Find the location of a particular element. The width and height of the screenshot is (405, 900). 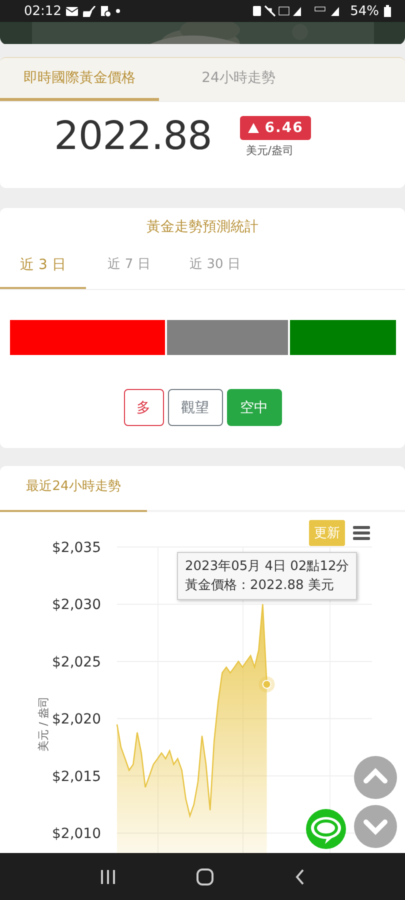

document-icon is located at coordinates (106, 11).